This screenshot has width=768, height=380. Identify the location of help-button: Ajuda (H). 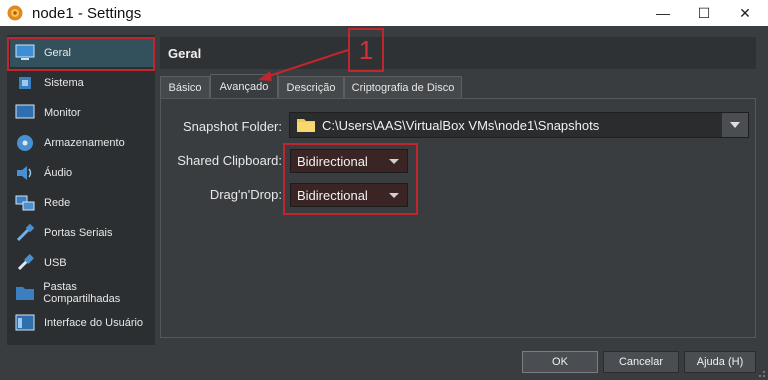
(720, 362).